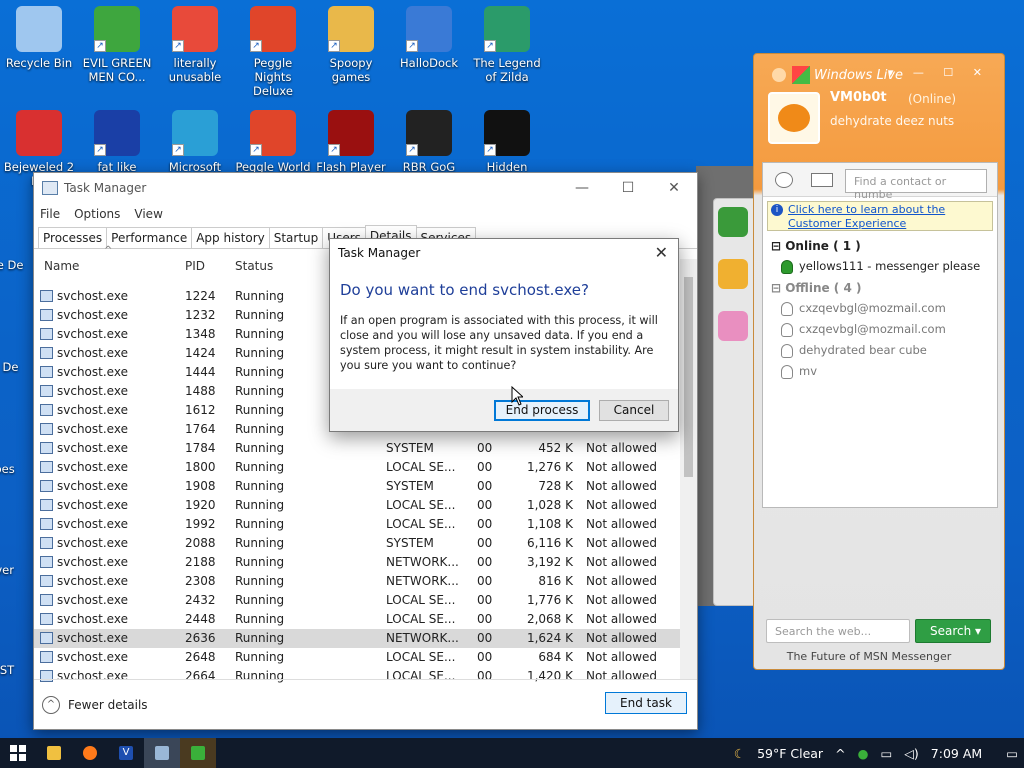  Describe the element at coordinates (18, 469) in the screenshot. I see `partial-shortcut-label: does` at that location.